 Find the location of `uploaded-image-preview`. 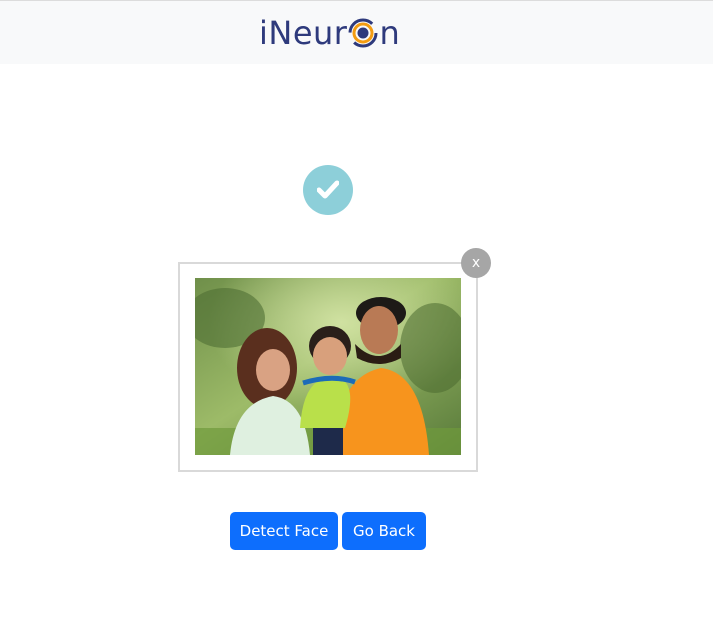

uploaded-image-preview is located at coordinates (328, 366).